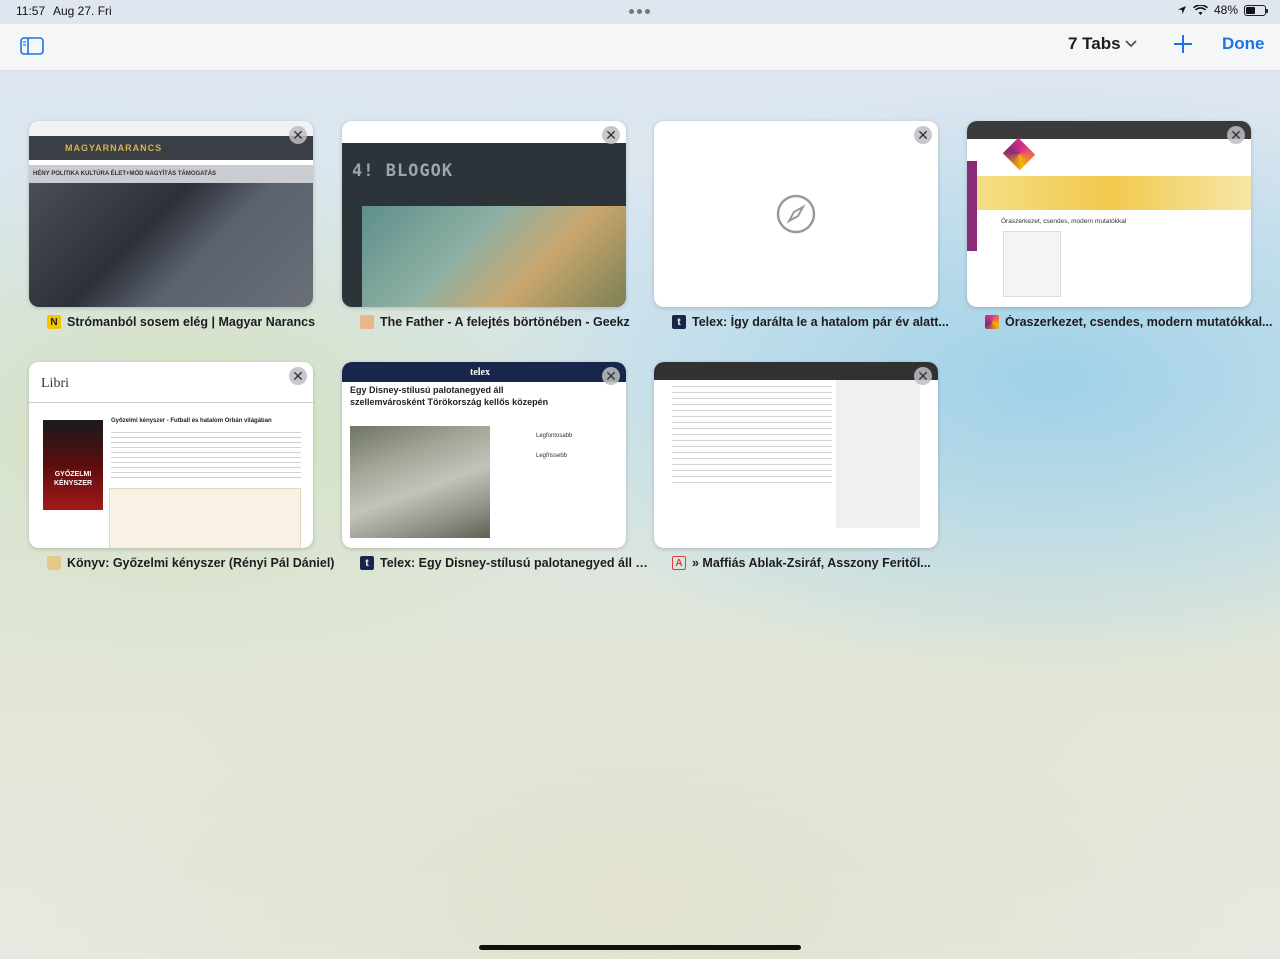 The width and height of the screenshot is (1280, 959). I want to click on battery-percent: 48%, so click(1225, 10).